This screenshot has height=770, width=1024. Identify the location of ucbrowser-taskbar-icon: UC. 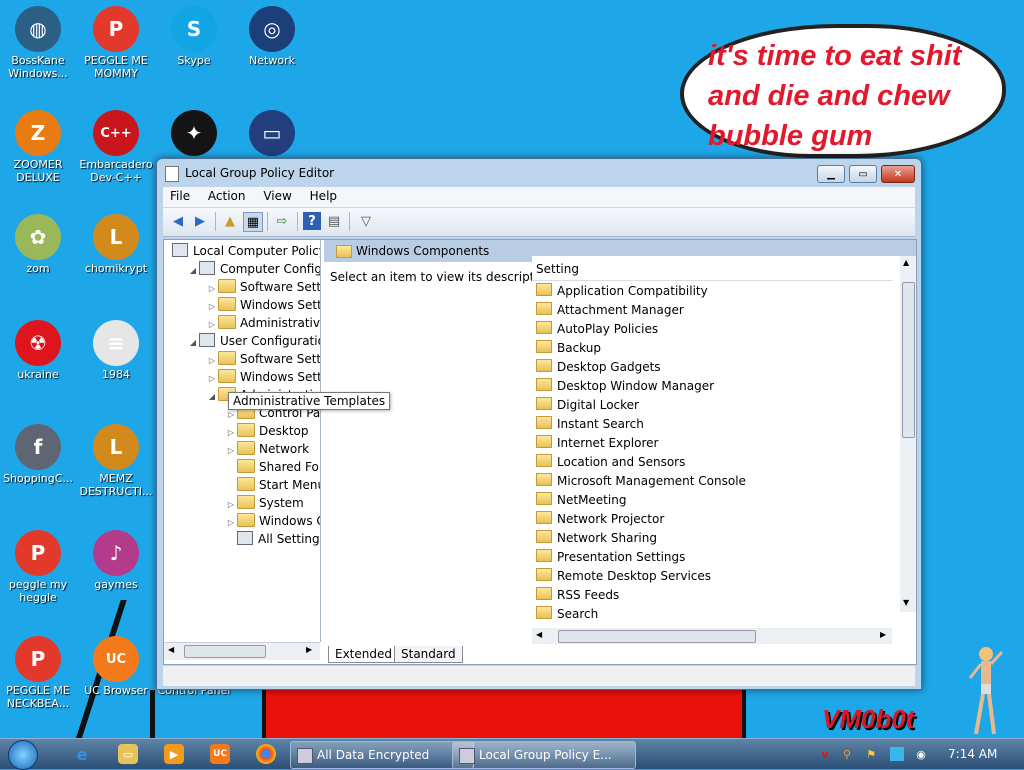
(220, 754).